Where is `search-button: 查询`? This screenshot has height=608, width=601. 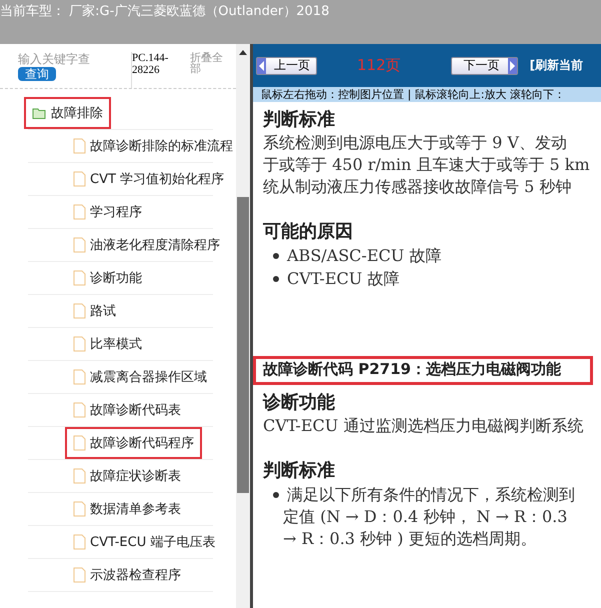
search-button: 查询 is located at coordinates (37, 74).